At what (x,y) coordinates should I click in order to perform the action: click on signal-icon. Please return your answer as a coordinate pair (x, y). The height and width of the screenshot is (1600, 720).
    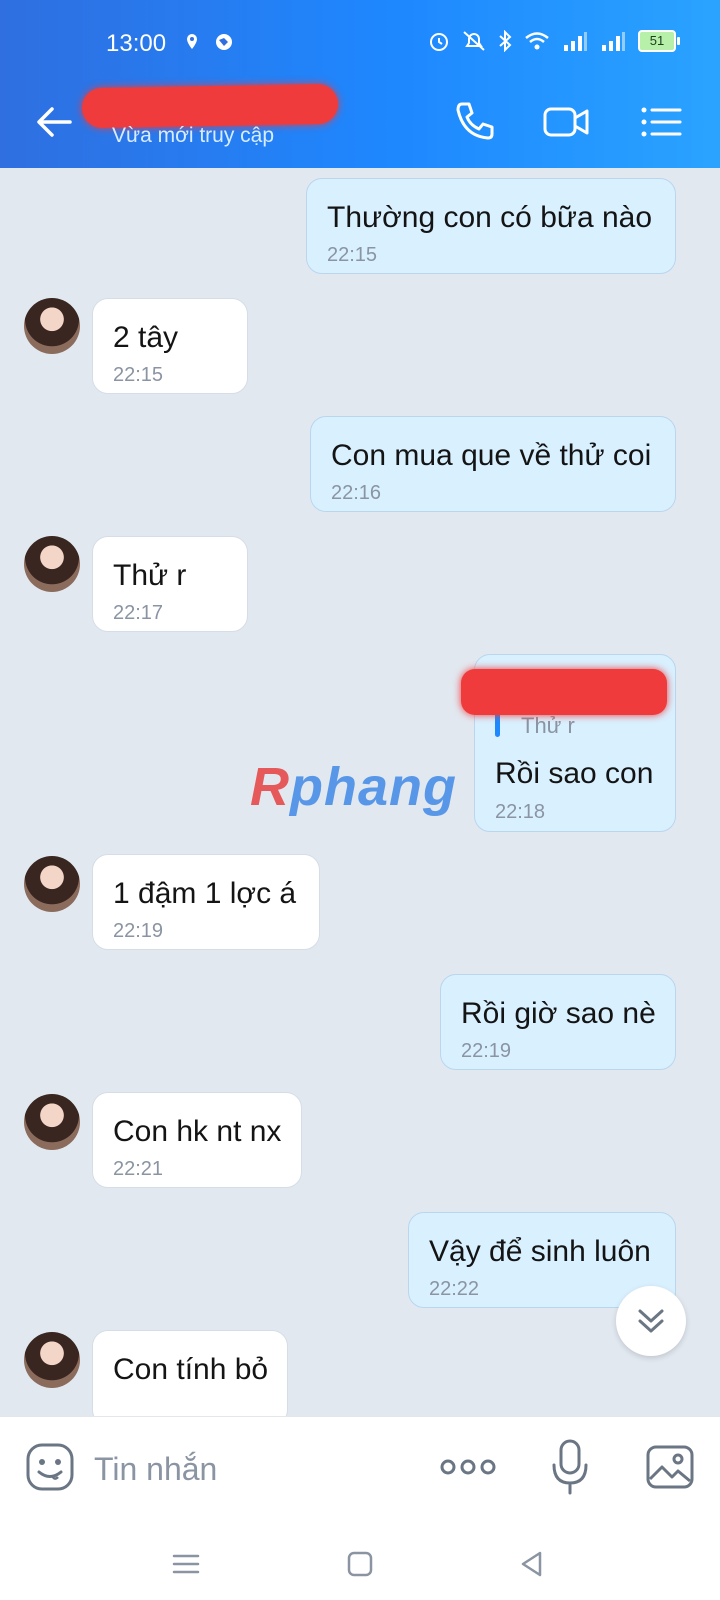
    Looking at the image, I should click on (575, 41).